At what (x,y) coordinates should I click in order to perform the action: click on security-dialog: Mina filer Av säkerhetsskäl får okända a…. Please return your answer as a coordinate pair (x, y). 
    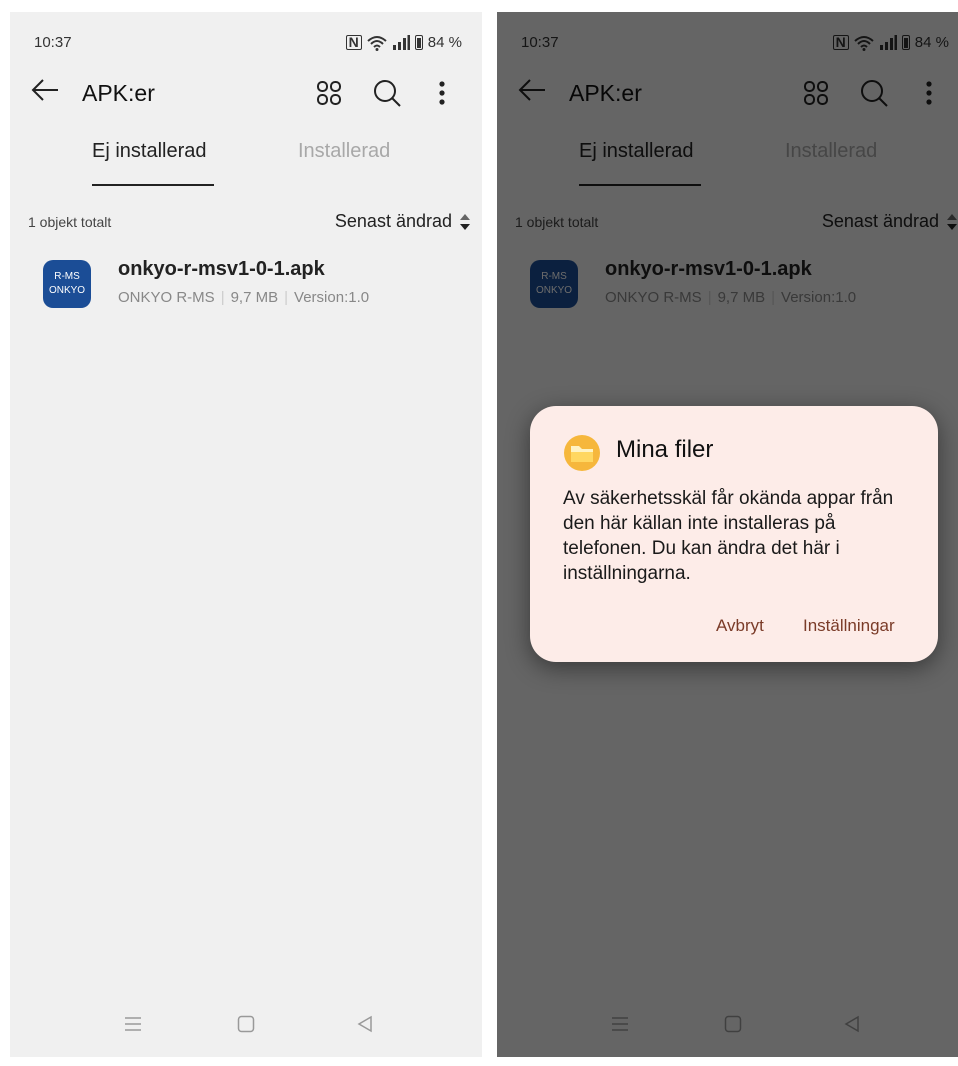
    Looking at the image, I should click on (734, 534).